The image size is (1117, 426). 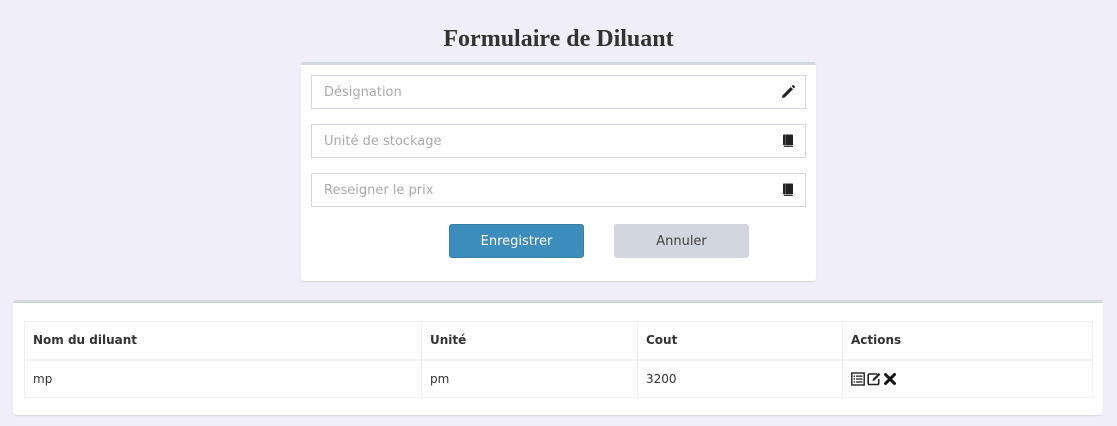 I want to click on page-title: Formulaire de Diluant, so click(x=558, y=39).